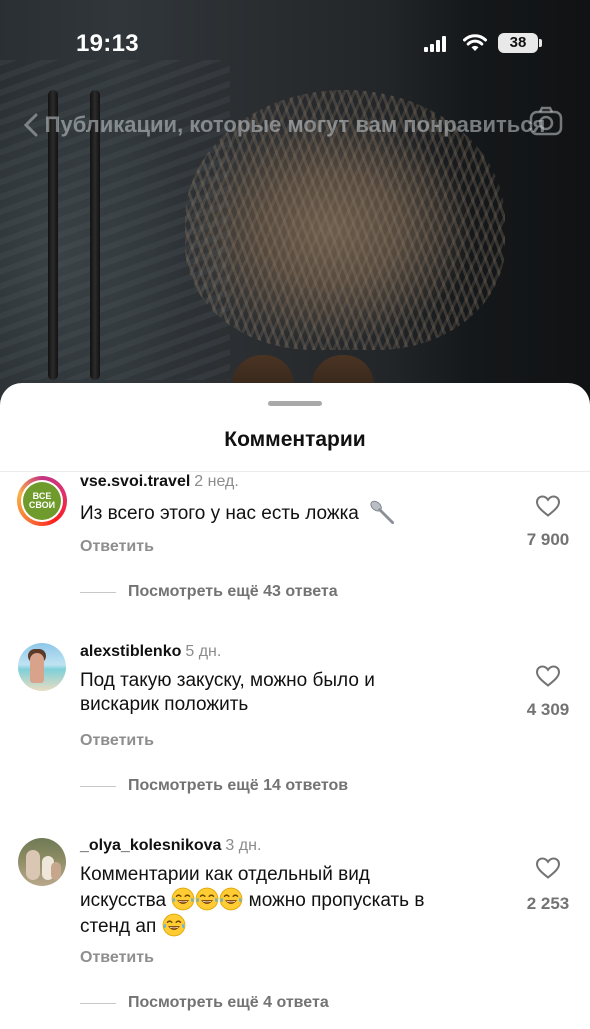 The width and height of the screenshot is (590, 1029). I want to click on sheet-drag-handle, so click(295, 403).